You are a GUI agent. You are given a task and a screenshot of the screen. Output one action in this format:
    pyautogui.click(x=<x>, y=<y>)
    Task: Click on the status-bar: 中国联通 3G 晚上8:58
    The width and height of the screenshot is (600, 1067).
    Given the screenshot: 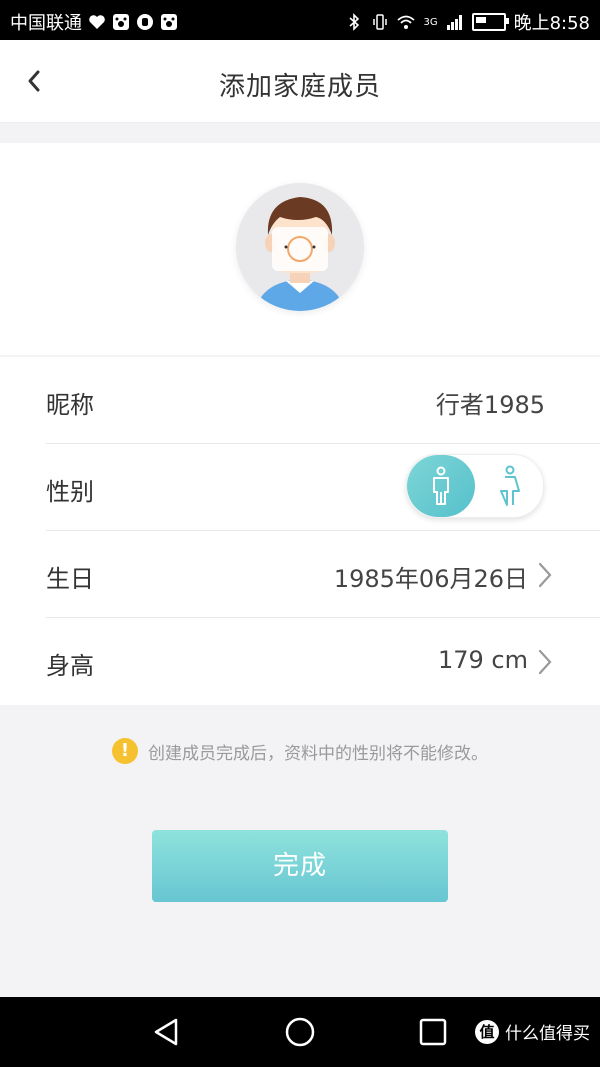 What is the action you would take?
    pyautogui.click(x=300, y=20)
    